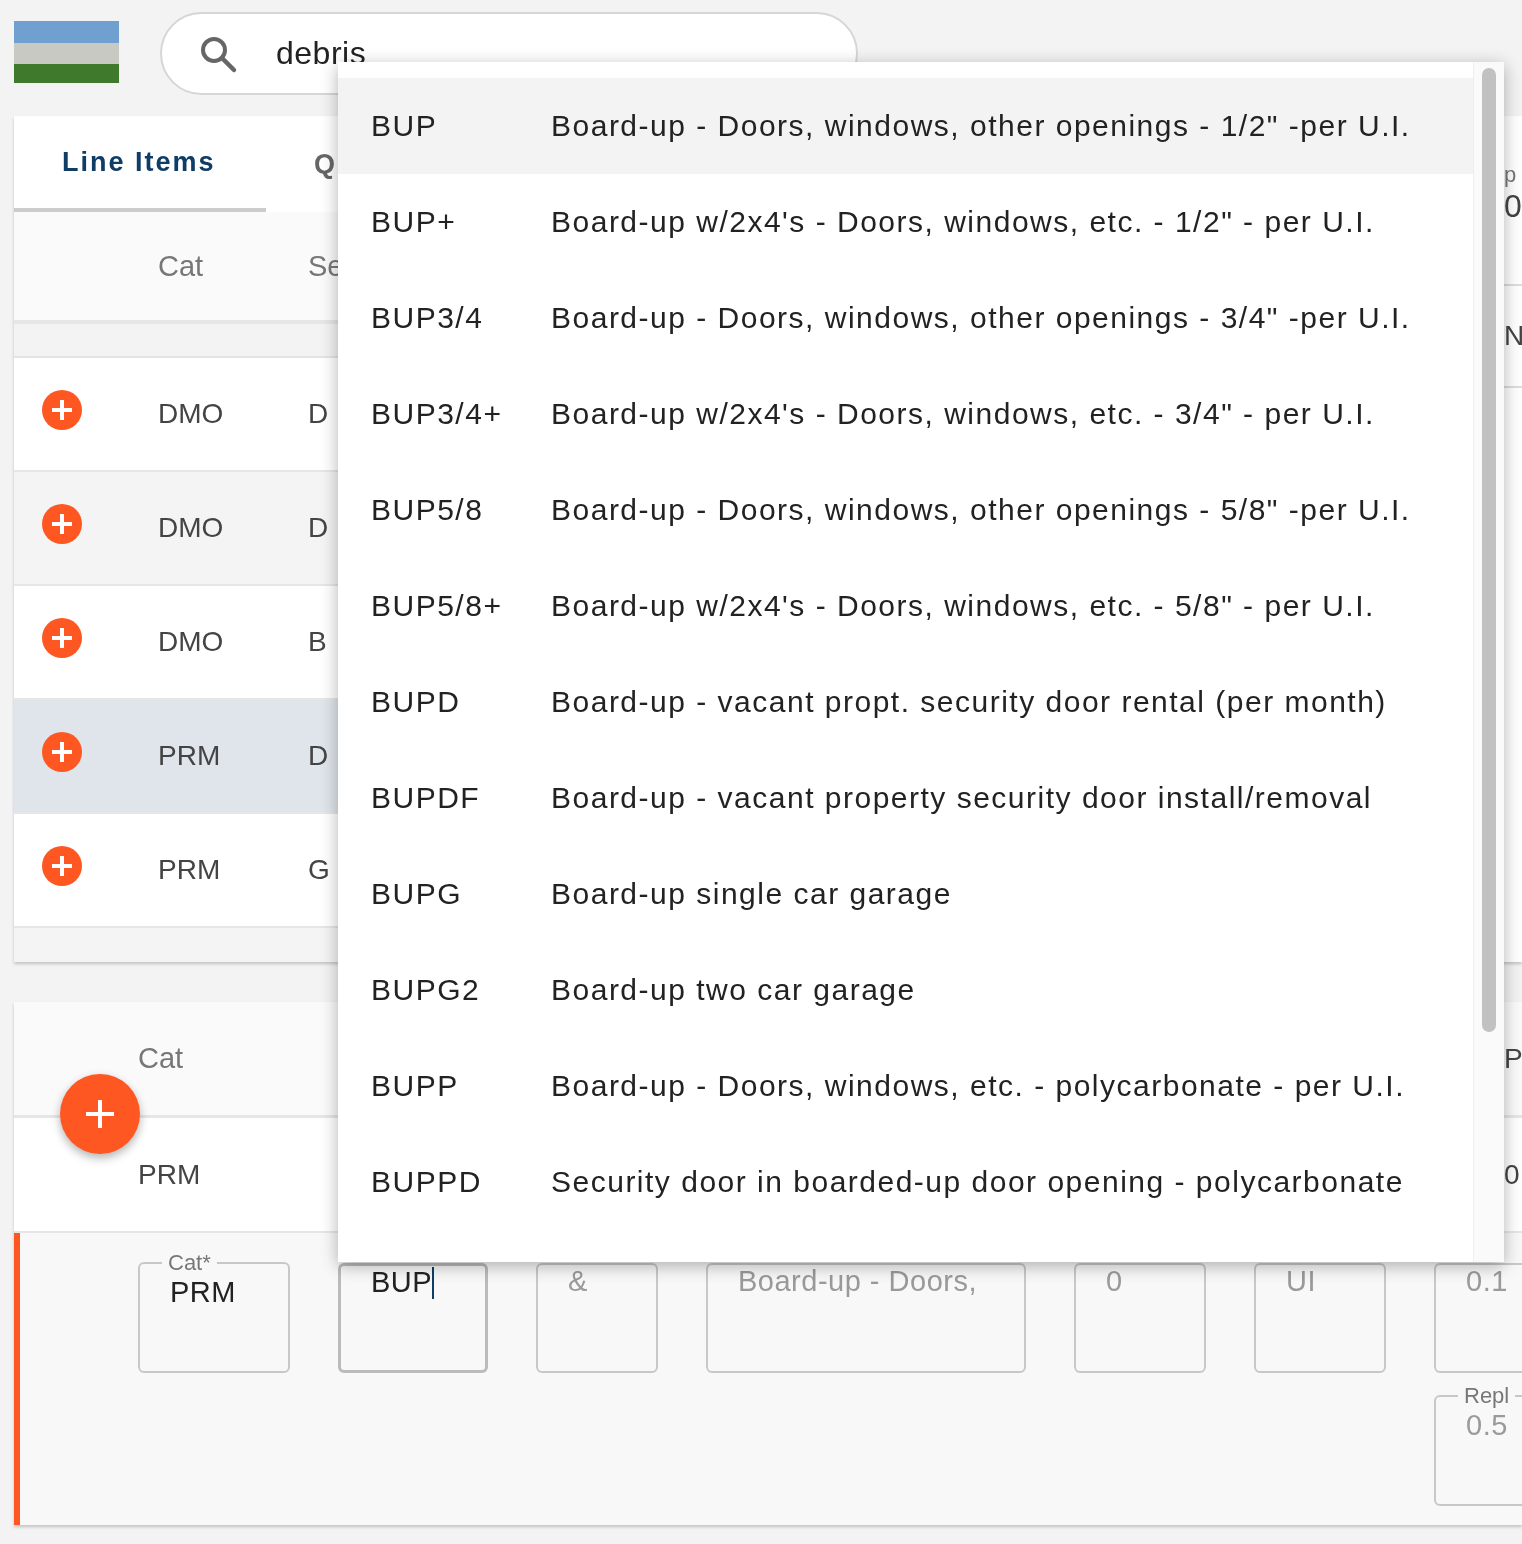 The height and width of the screenshot is (1544, 1522). I want to click on column-header: p, so click(1511, 175).